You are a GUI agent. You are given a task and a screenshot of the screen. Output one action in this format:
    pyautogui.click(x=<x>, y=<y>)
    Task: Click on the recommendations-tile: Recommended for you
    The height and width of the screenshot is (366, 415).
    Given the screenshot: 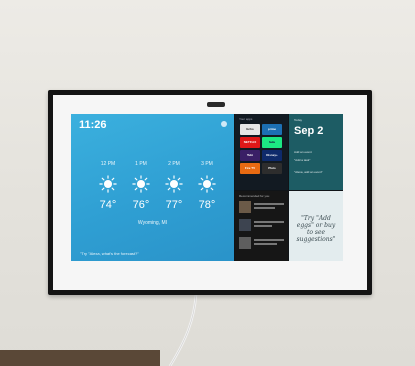 What is the action you would take?
    pyautogui.click(x=261, y=226)
    